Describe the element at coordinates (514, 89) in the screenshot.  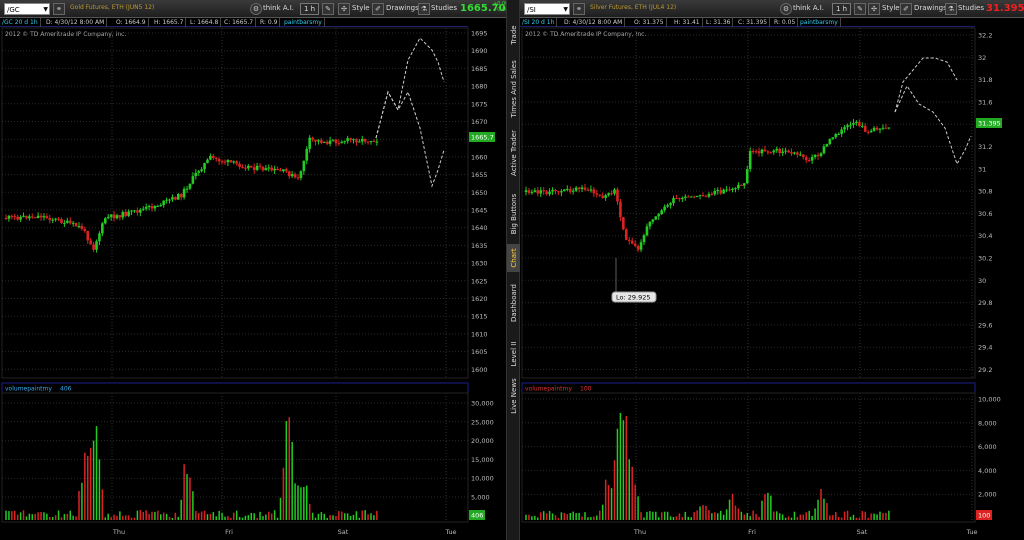
I see `side-tab-times-and-sales: Times And Sales` at that location.